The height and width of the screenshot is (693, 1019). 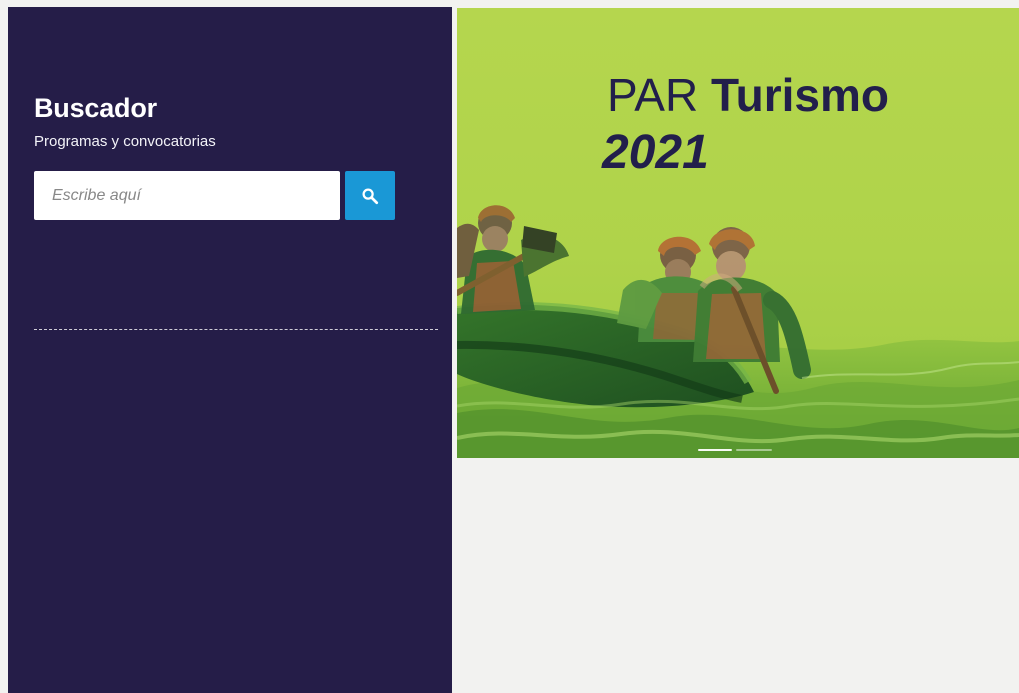 I want to click on search-icon, so click(x=370, y=196).